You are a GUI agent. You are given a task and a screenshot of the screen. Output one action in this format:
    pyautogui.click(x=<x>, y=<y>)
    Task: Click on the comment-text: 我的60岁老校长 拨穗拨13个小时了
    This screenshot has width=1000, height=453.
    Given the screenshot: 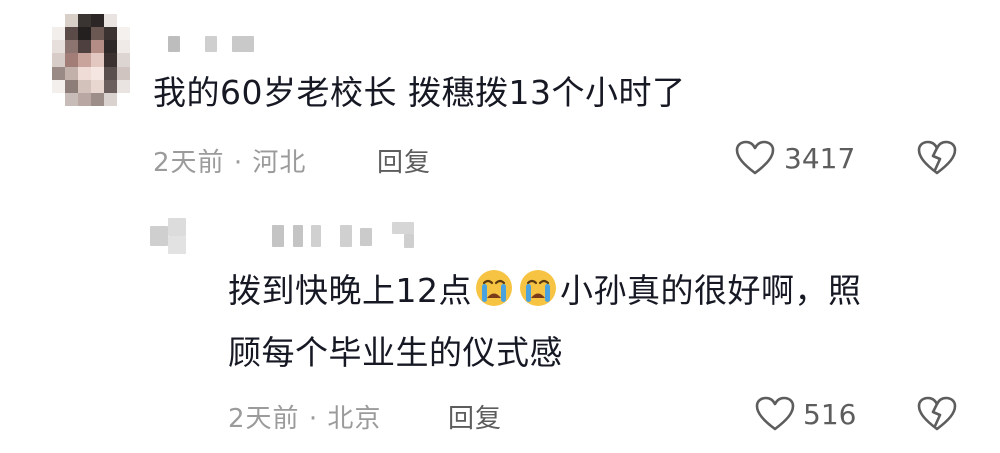 What is the action you would take?
    pyautogui.click(x=419, y=92)
    